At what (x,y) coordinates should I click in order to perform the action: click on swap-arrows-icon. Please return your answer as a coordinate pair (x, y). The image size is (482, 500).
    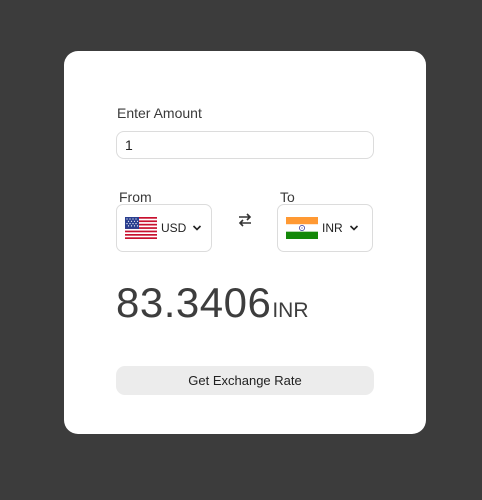
    Looking at the image, I should click on (245, 220).